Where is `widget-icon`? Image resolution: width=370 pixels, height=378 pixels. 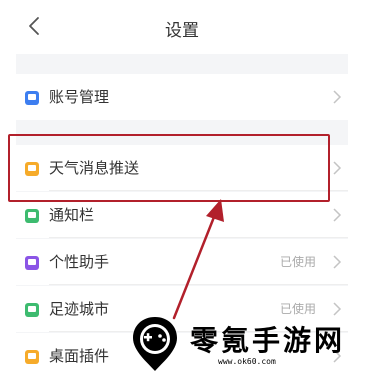 widget-icon is located at coordinates (32, 357).